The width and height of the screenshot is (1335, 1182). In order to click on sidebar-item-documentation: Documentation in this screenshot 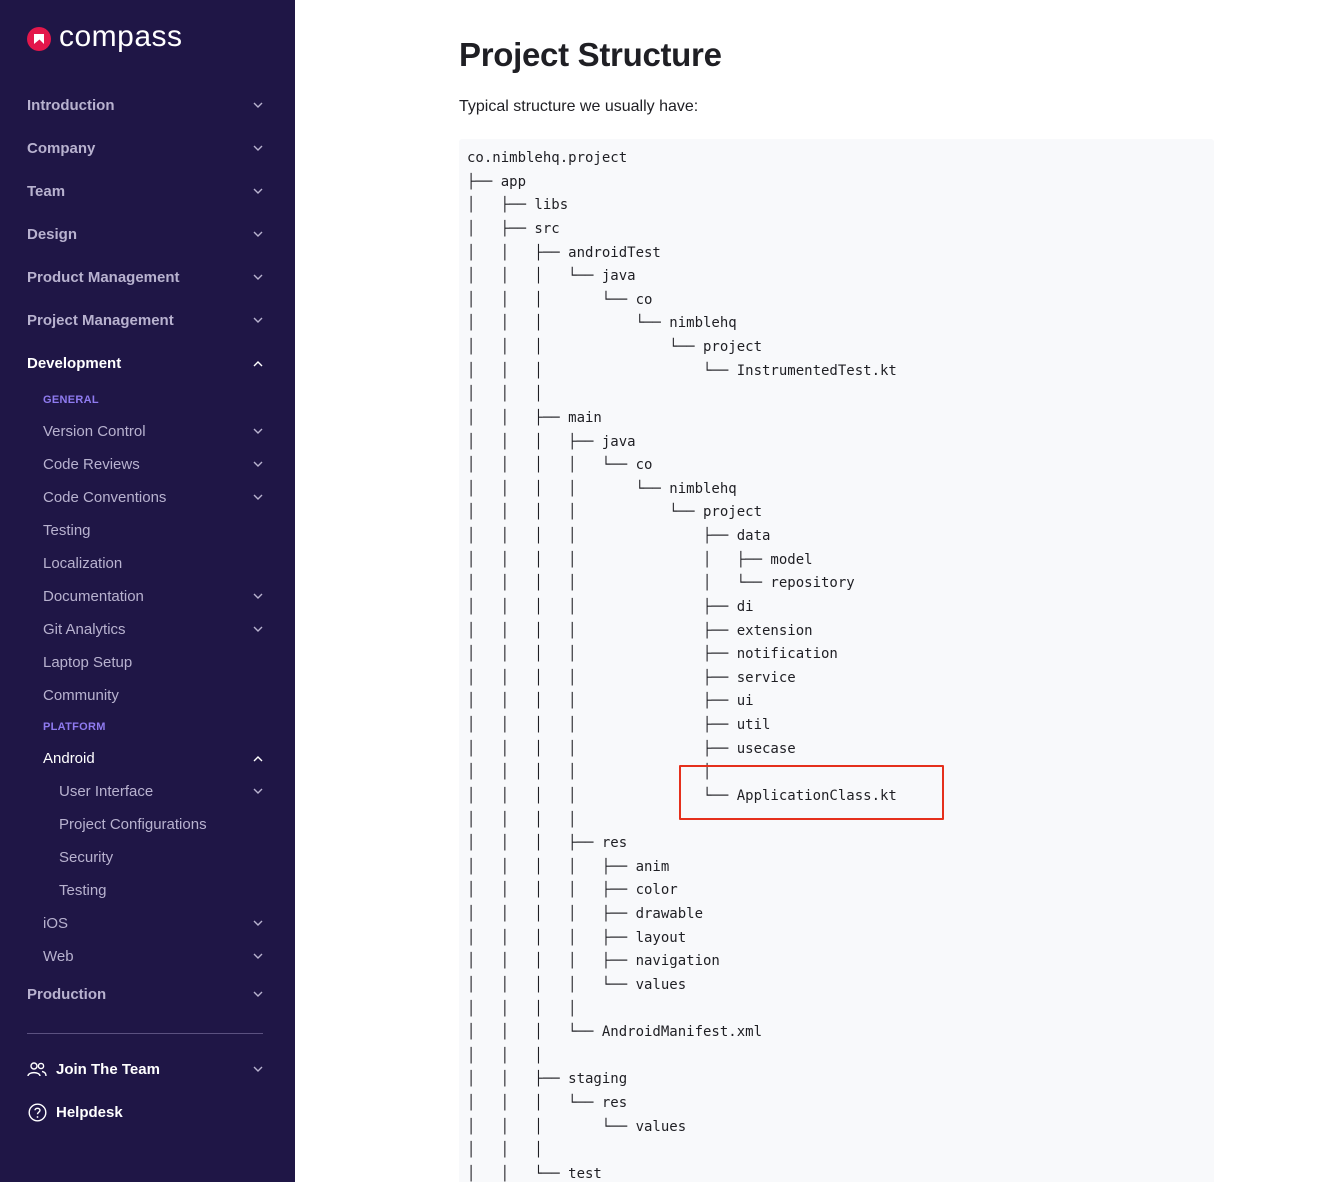, I will do `click(153, 596)`.